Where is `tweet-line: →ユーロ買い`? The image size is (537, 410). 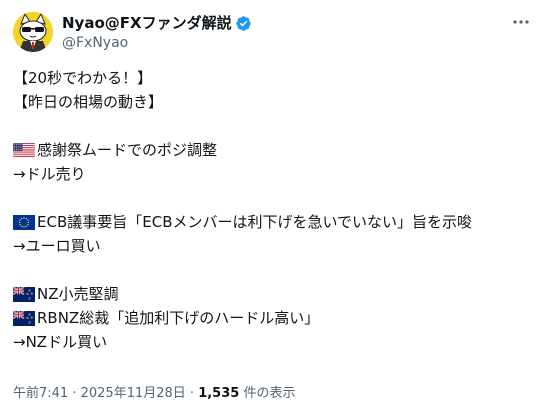
tweet-line: →ユーロ買い is located at coordinates (270, 246).